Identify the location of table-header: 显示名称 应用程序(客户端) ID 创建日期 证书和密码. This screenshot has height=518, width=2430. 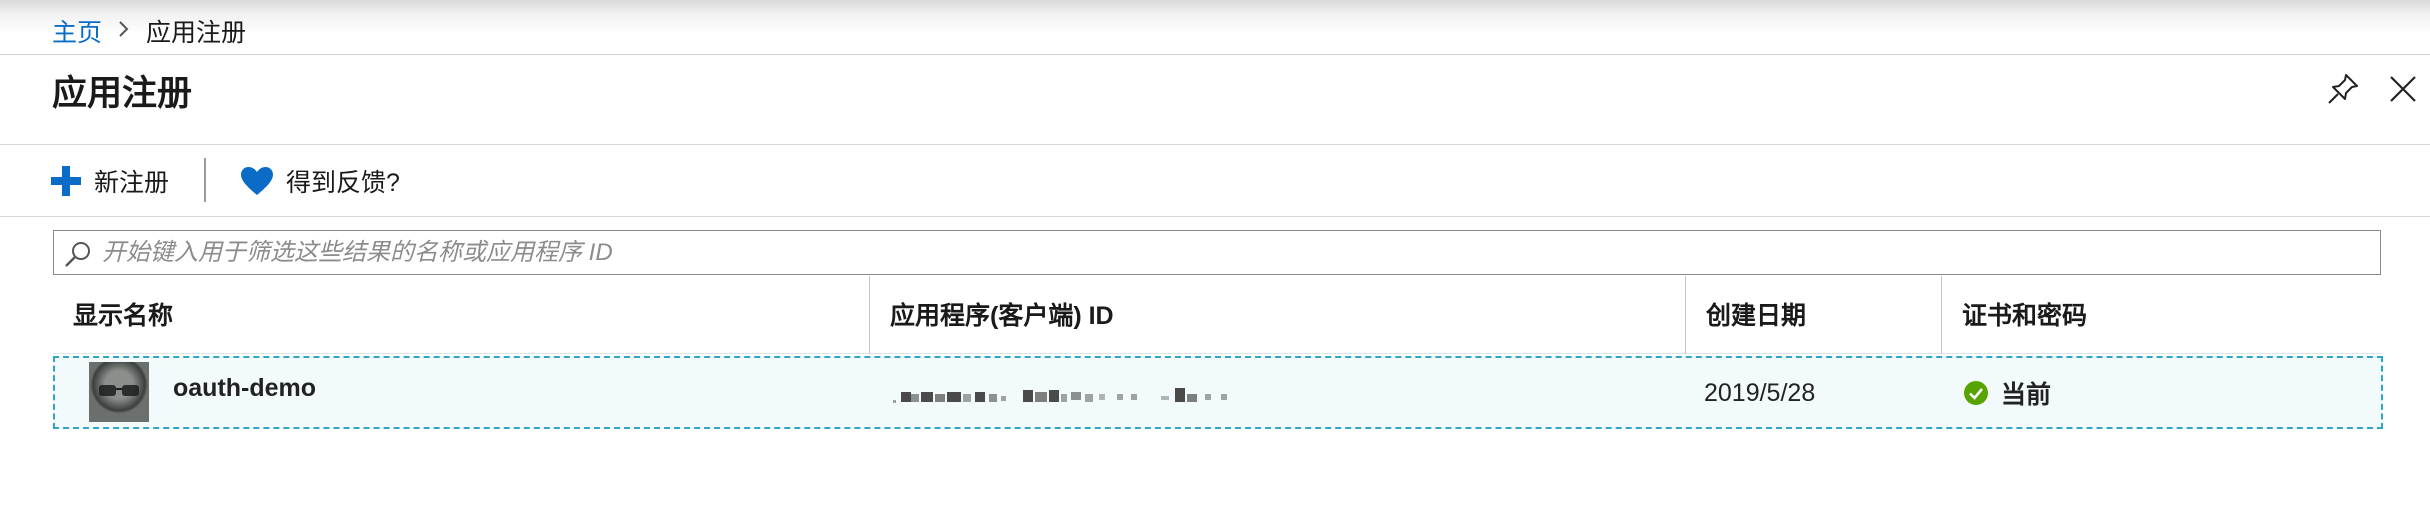
(1217, 315).